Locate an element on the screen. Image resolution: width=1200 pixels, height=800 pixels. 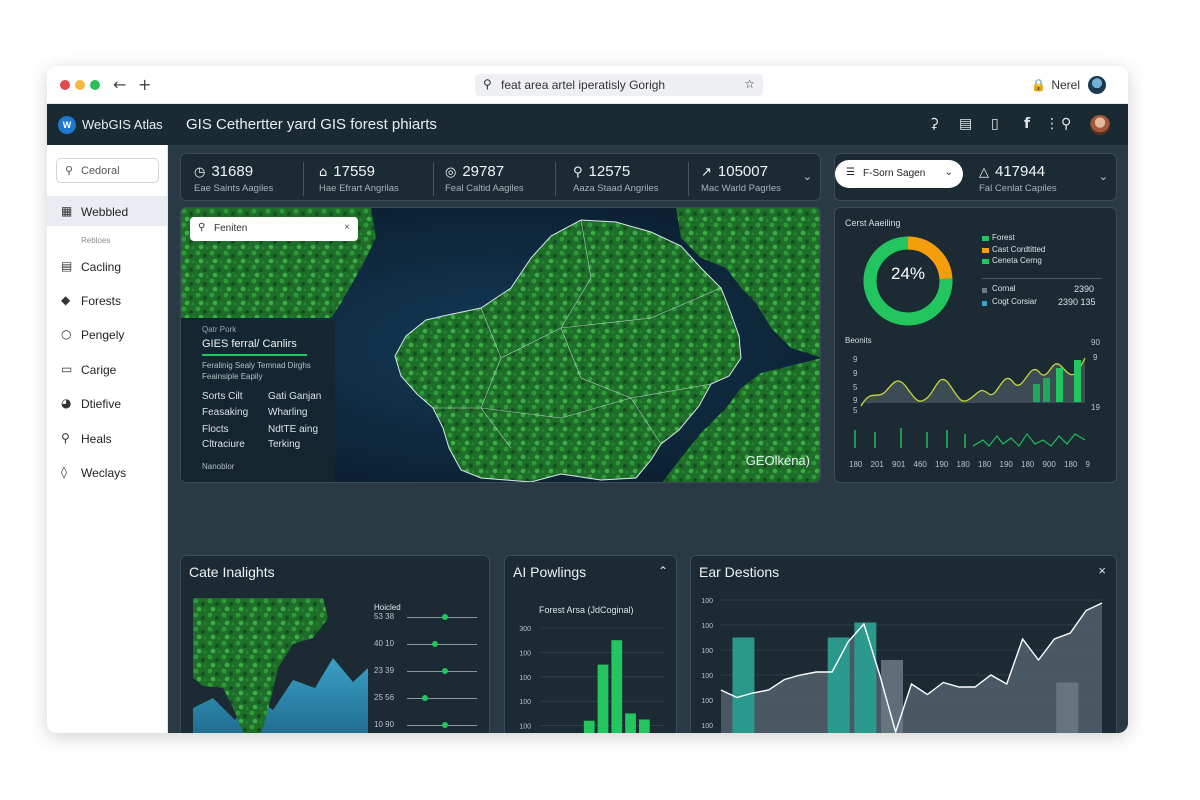
avatar is located at coordinates (1100, 125).